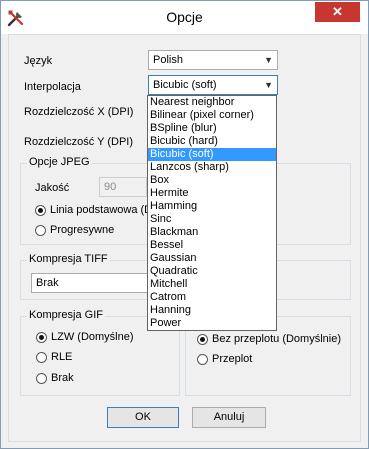  I want to click on jpeg-group-title: Opcje JPEG, so click(59, 162).